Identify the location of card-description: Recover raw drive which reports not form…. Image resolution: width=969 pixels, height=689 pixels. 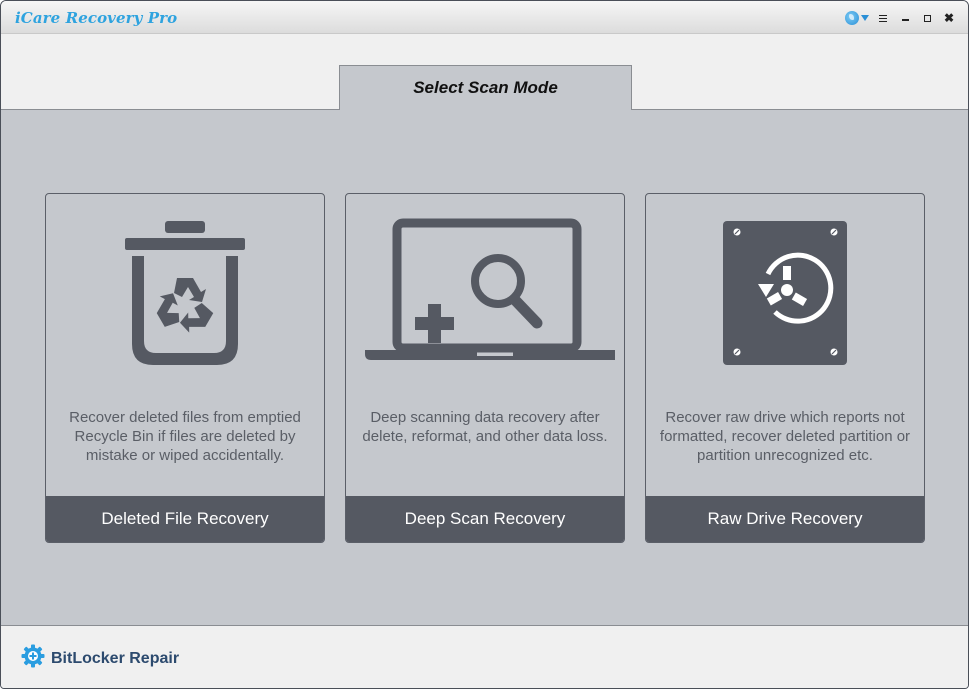
(785, 436).